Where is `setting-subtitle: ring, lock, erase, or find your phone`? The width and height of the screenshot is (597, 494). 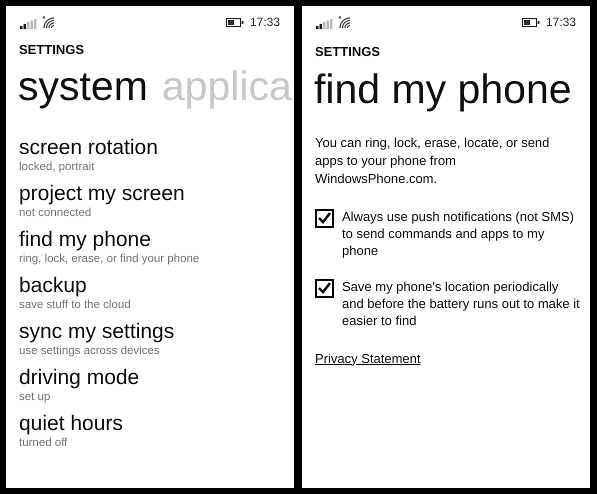
setting-subtitle: ring, lock, erase, or find your phone is located at coordinates (109, 259).